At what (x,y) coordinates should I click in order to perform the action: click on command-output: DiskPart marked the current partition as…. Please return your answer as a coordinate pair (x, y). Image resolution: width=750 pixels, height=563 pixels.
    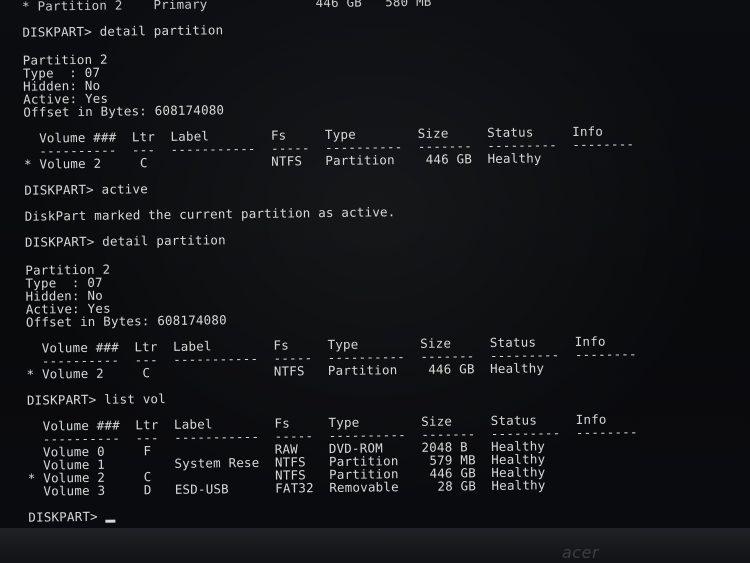
    Looking at the image, I should click on (210, 214).